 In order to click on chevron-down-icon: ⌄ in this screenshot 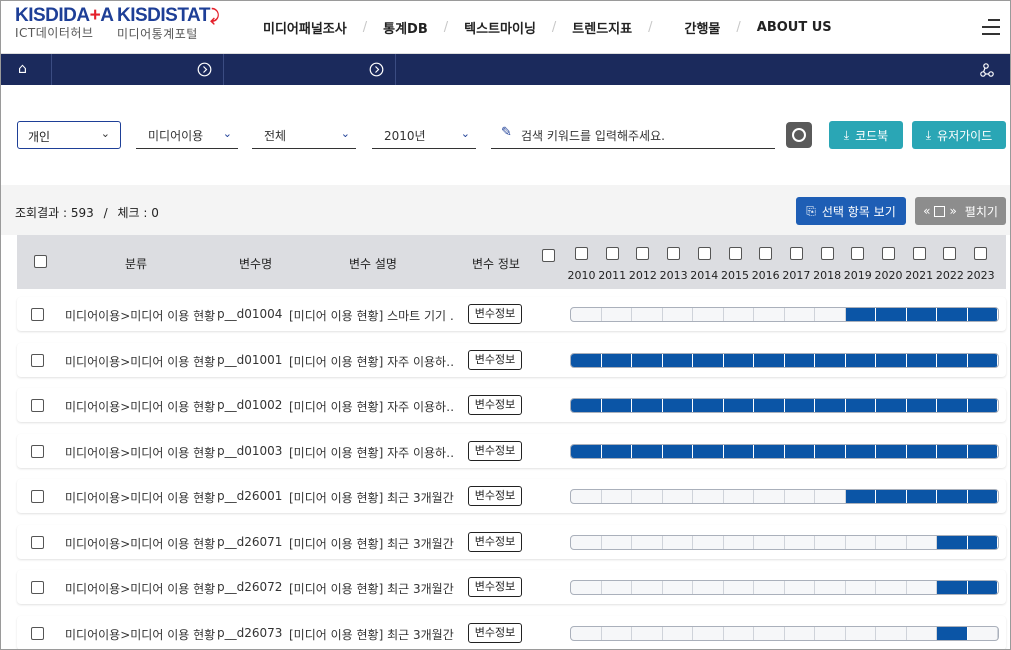, I will do `click(345, 133)`.